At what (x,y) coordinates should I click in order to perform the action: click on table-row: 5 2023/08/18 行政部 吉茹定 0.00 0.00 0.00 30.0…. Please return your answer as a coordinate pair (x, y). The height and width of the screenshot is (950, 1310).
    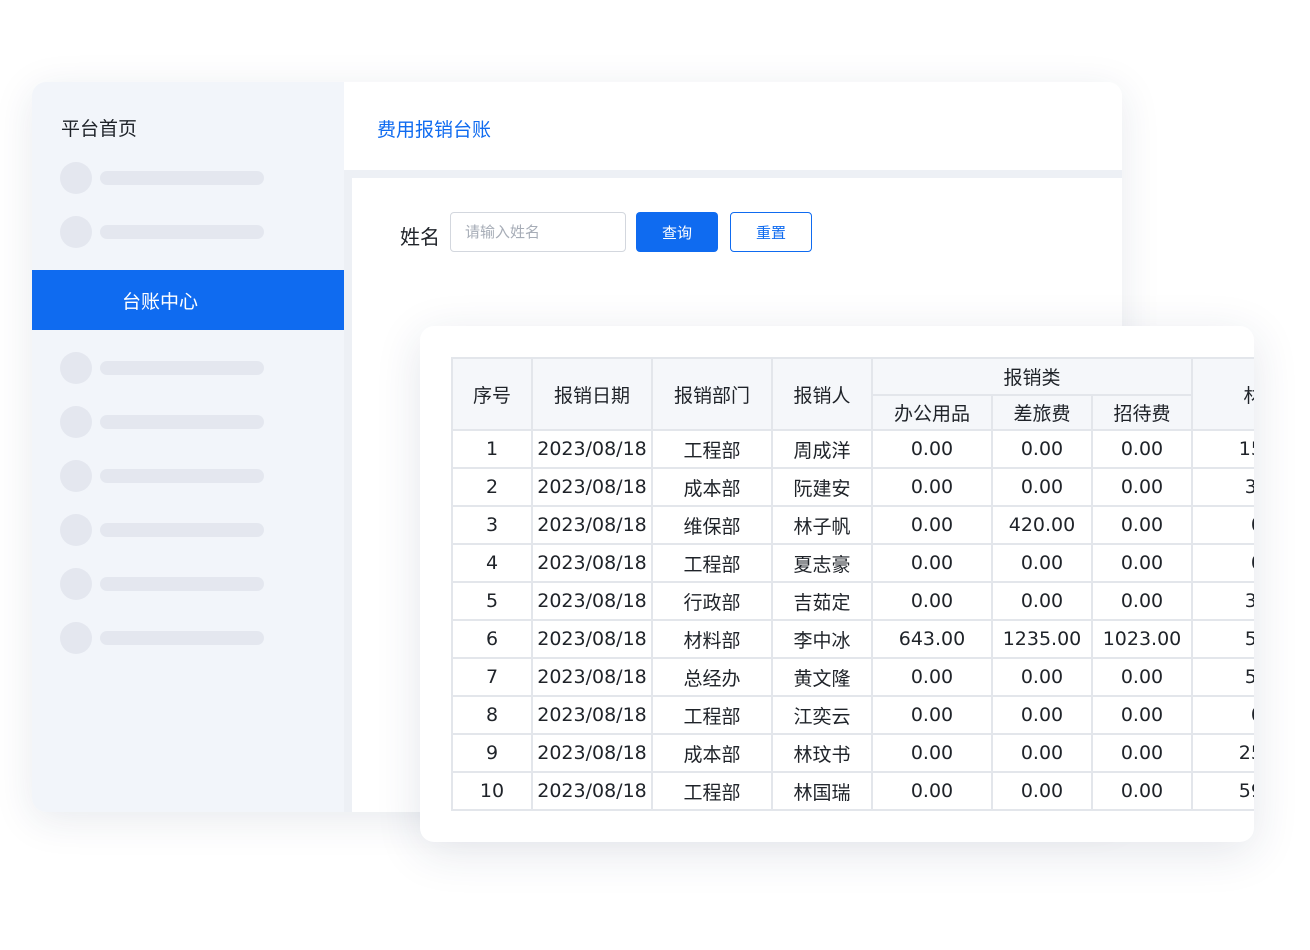
    Looking at the image, I should click on (852, 601).